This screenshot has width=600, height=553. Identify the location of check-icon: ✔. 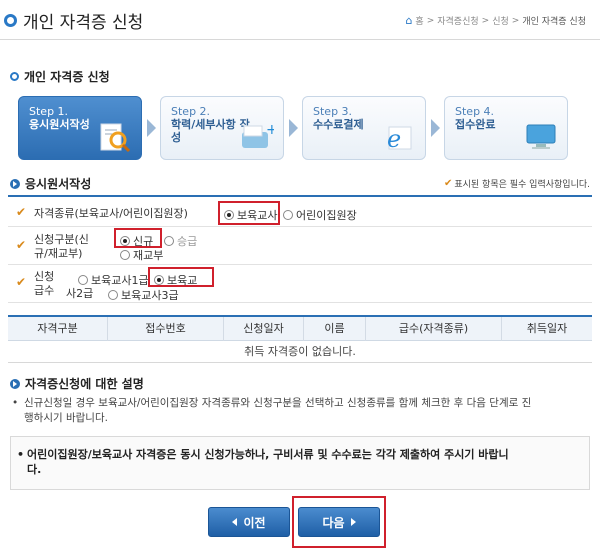
(448, 183).